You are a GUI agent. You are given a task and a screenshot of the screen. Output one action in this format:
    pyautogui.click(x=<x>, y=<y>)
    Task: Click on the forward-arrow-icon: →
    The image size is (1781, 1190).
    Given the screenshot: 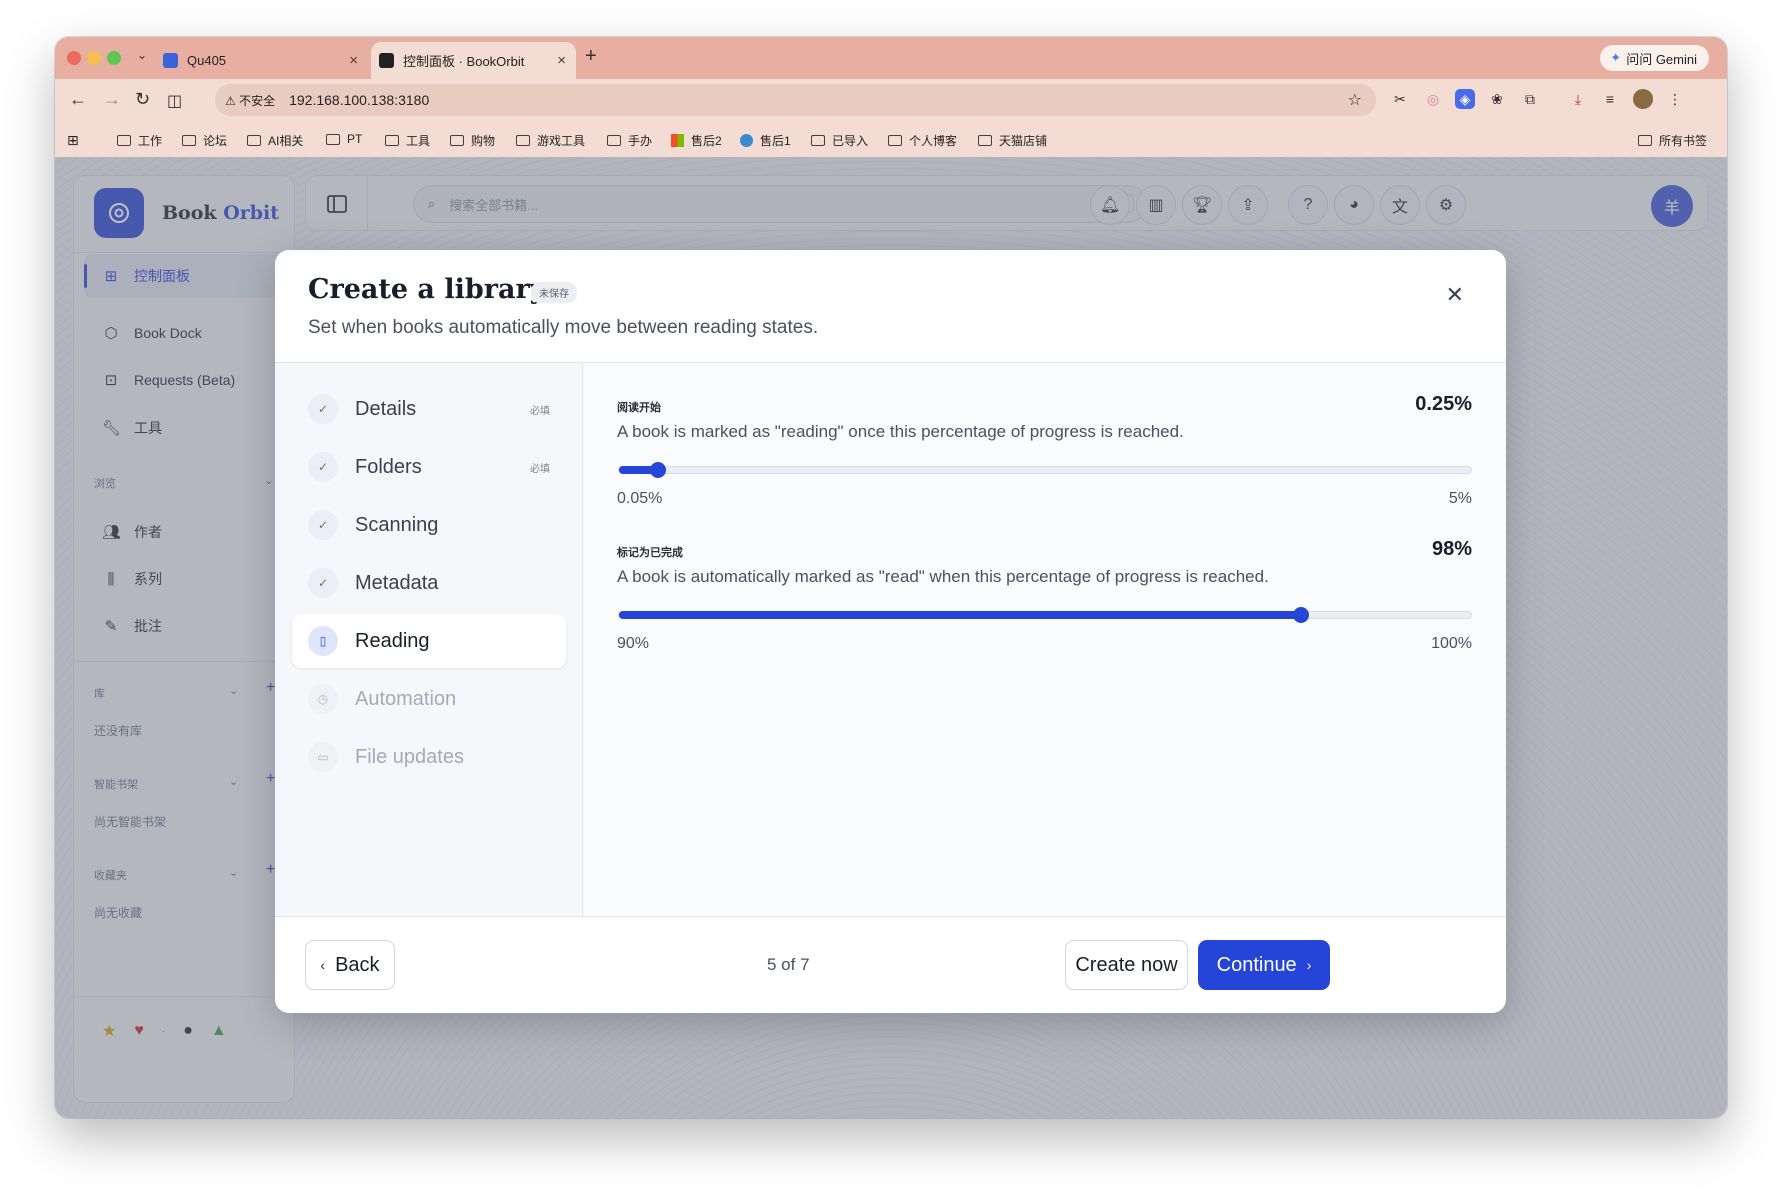 What is the action you would take?
    pyautogui.click(x=112, y=99)
    